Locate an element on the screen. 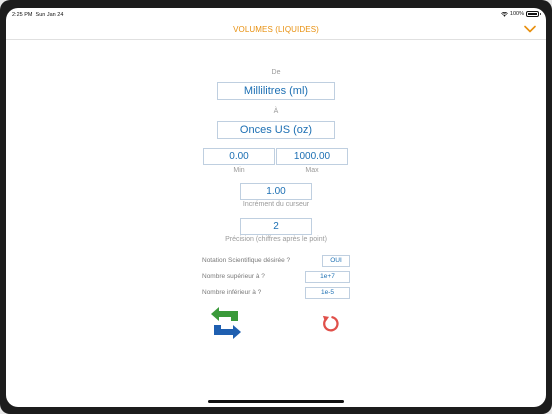 The image size is (552, 414). precision-label: Précision (chiffres après le point) is located at coordinates (276, 239).